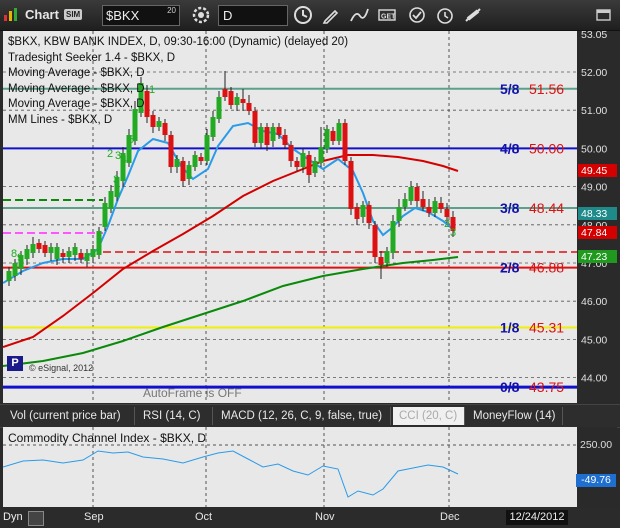 This screenshot has height=528, width=620. Describe the element at coordinates (594, 36) in the screenshot. I see `price-tick-label: 53.05` at that location.